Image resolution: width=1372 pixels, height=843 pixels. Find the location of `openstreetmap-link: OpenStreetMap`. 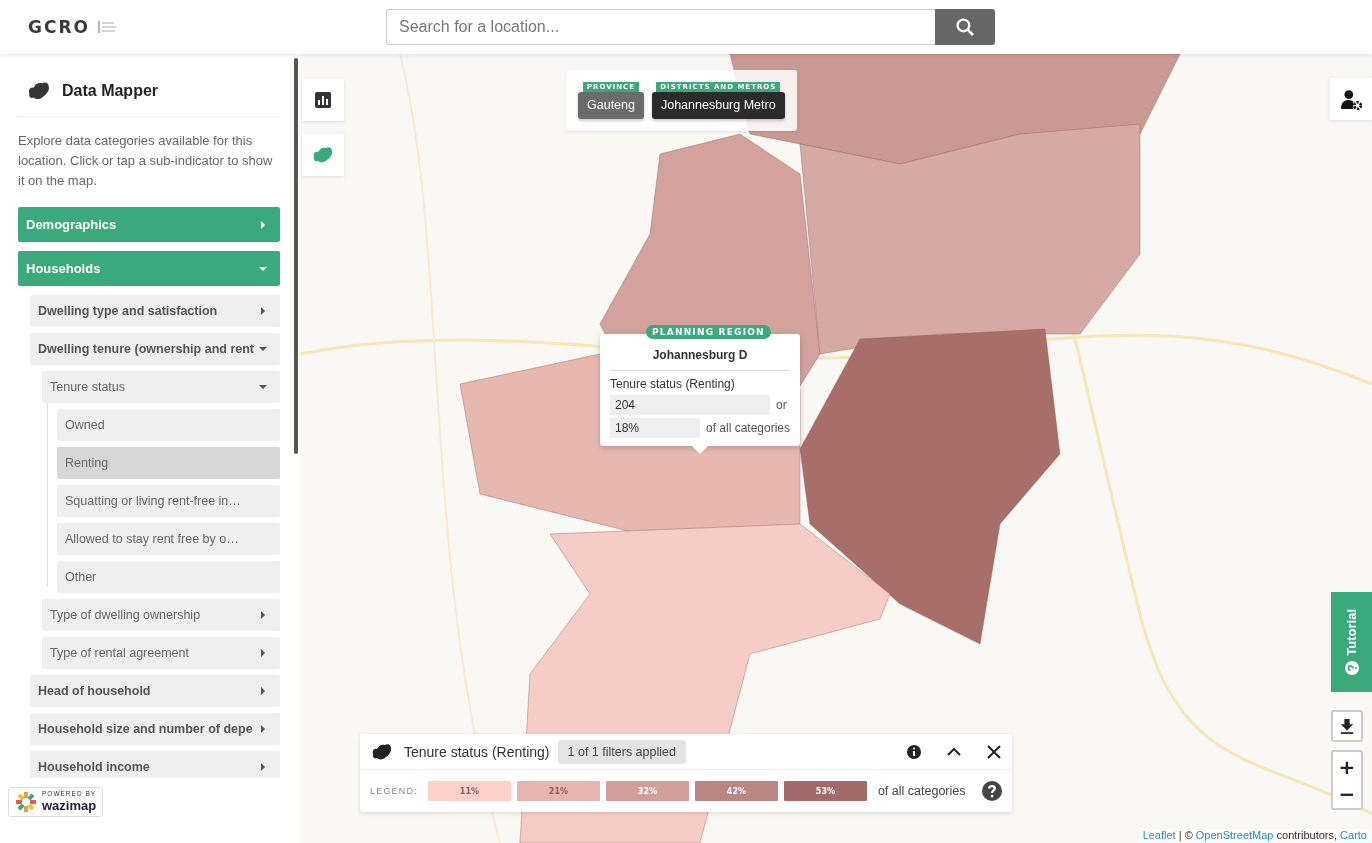

openstreetmap-link: OpenStreetMap is located at coordinates (1234, 835).